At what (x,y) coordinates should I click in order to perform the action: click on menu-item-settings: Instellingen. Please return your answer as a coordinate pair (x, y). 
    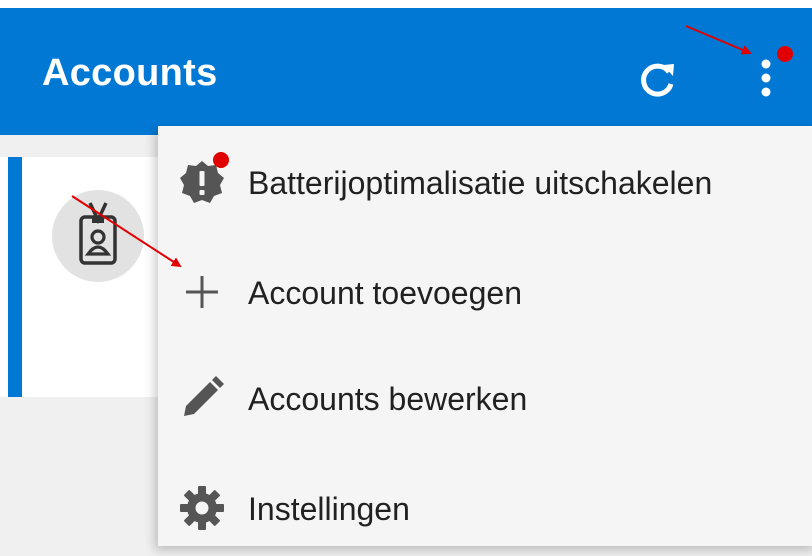
    Looking at the image, I should click on (485, 506).